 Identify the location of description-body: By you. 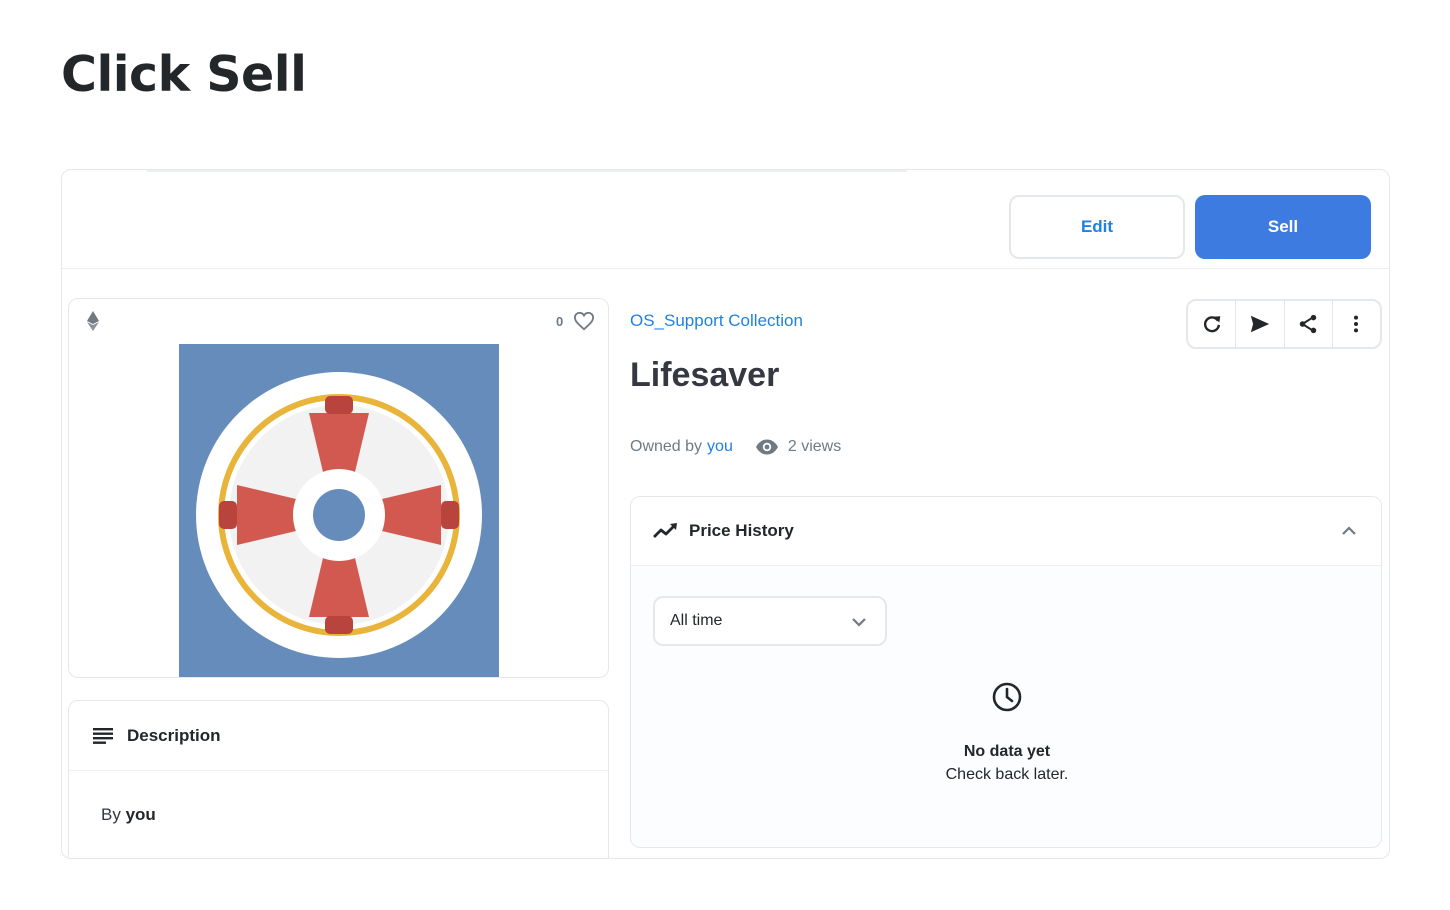
(338, 798).